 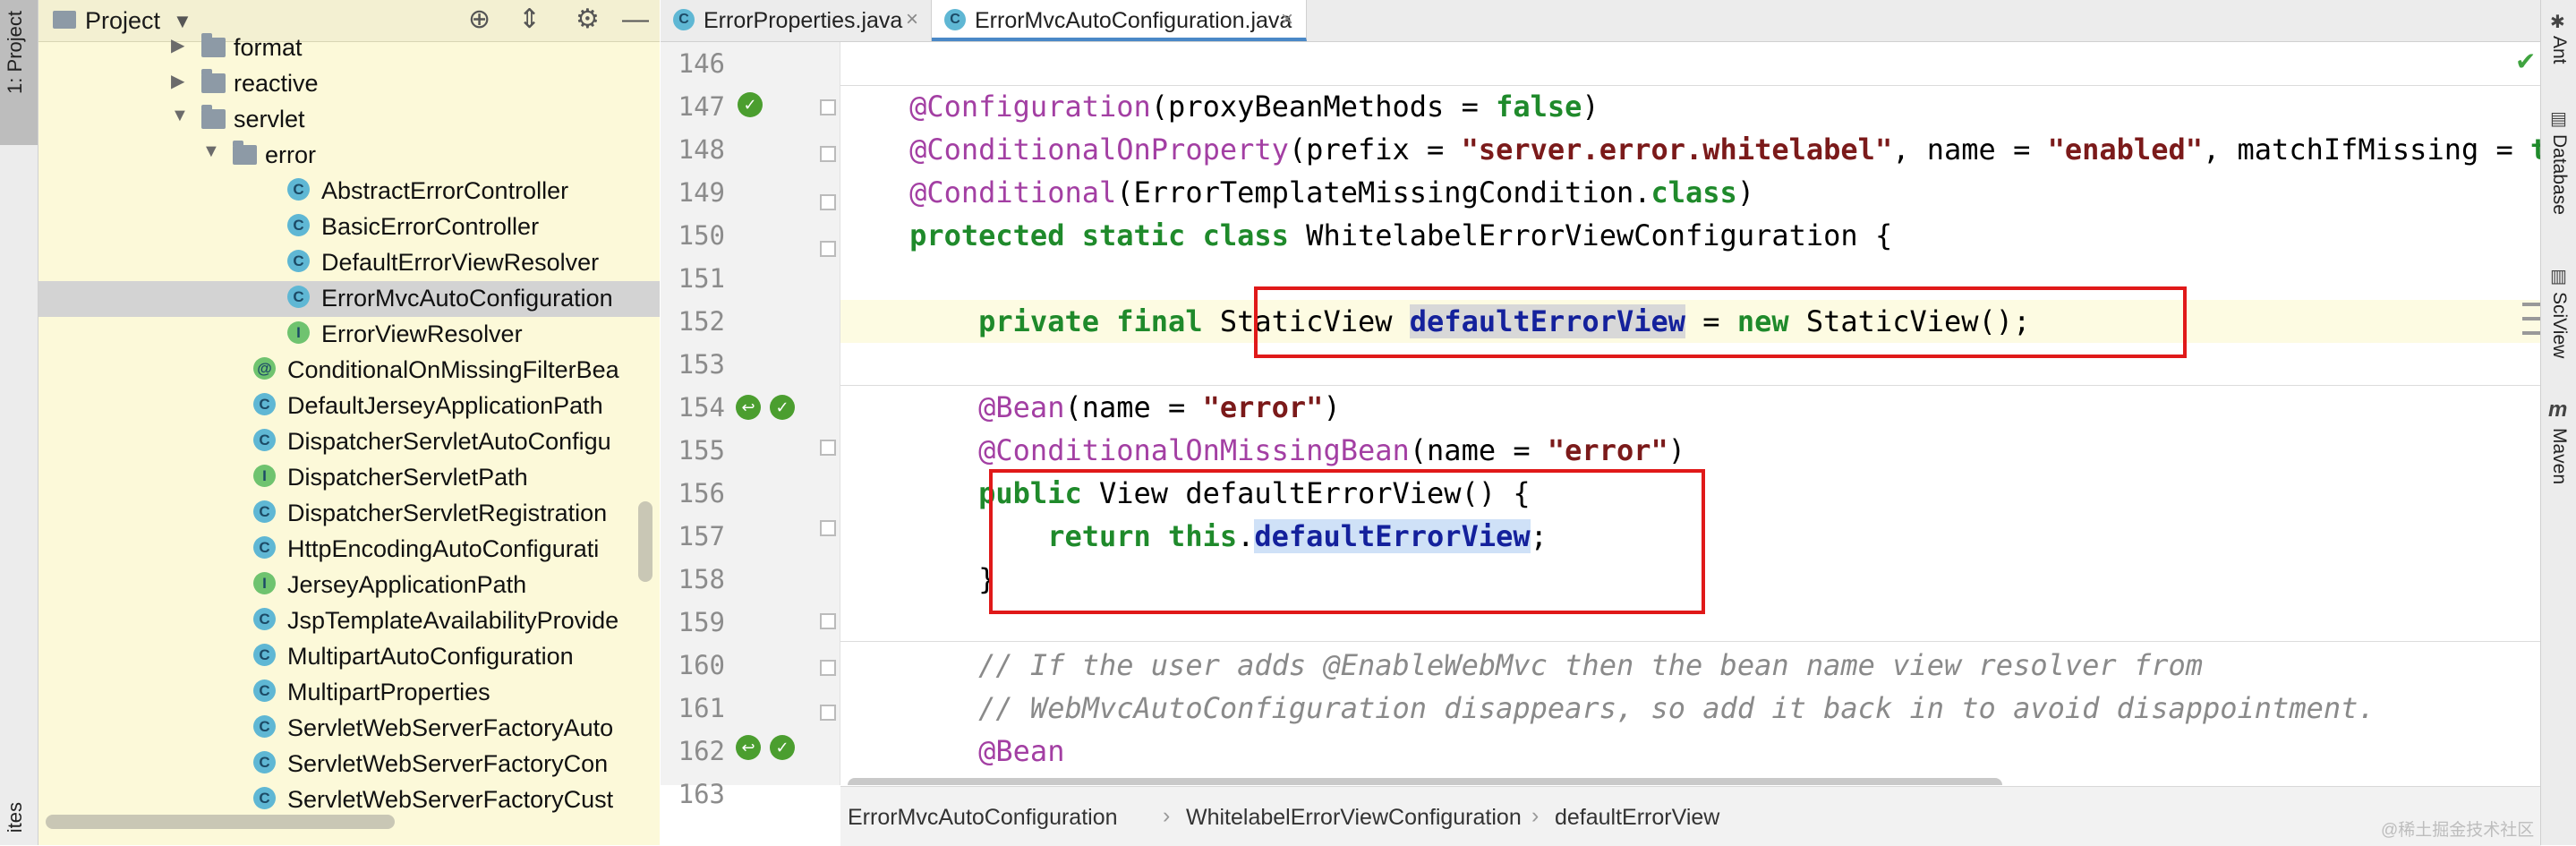 What do you see at coordinates (2559, 50) in the screenshot?
I see `ant-tool-tab: Ant` at bounding box center [2559, 50].